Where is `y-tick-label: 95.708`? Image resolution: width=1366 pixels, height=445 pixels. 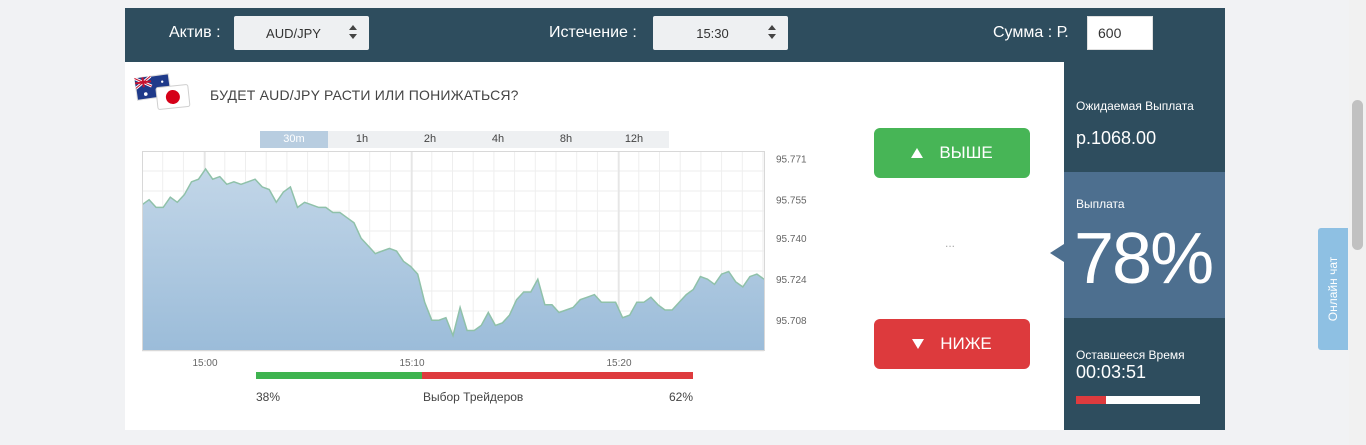 y-tick-label: 95.708 is located at coordinates (791, 321).